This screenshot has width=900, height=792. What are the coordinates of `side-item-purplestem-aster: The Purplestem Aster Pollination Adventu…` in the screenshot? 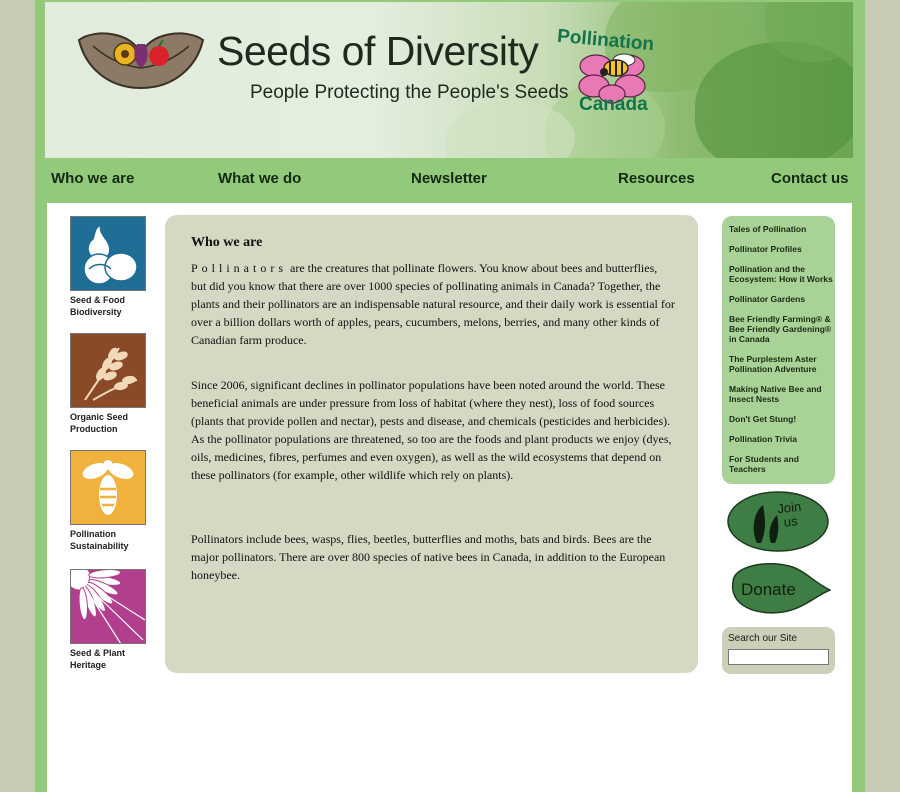 It's located at (781, 364).